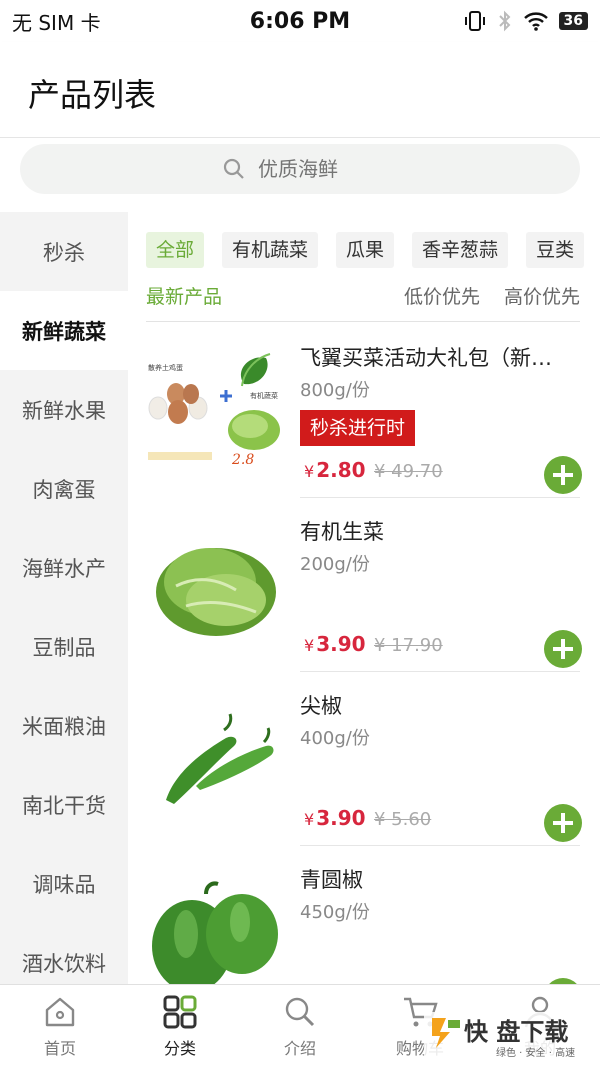 The image size is (600, 1067). Describe the element at coordinates (270, 250) in the screenshot. I see `chip-organic-vegetables: 有机蔬菜` at that location.